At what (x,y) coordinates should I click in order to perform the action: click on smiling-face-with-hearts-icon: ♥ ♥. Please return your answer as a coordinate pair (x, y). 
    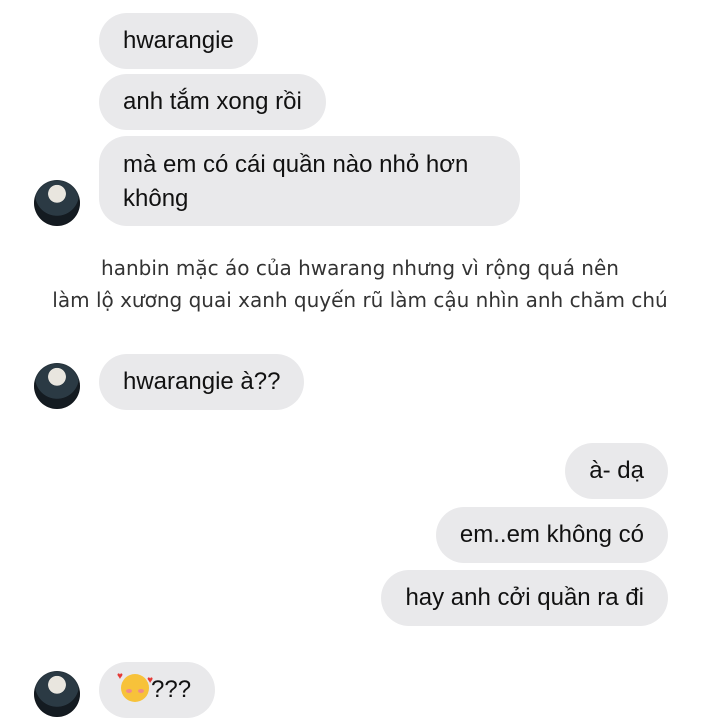
    Looking at the image, I should click on (135, 687).